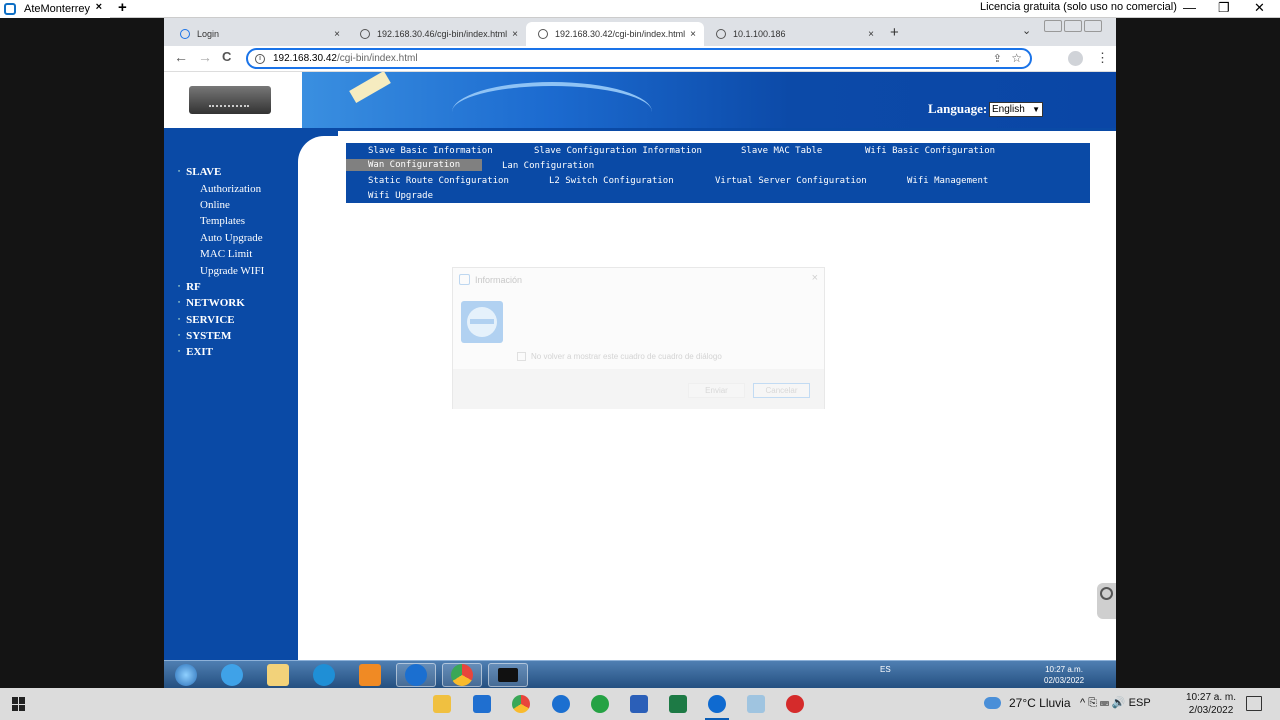 Image resolution: width=1280 pixels, height=720 pixels. I want to click on tab-search-button: ⌄, so click(1026, 30).